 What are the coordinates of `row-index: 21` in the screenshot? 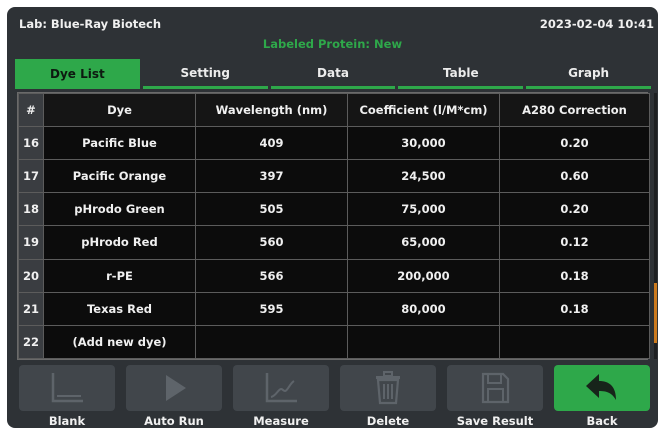 It's located at (31, 308).